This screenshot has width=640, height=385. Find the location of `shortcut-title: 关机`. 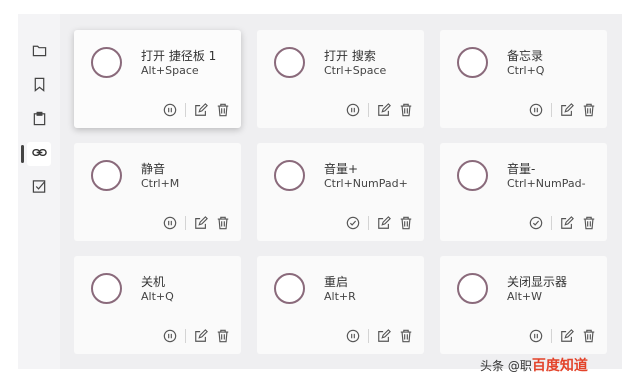

shortcut-title: 关机 is located at coordinates (153, 282).